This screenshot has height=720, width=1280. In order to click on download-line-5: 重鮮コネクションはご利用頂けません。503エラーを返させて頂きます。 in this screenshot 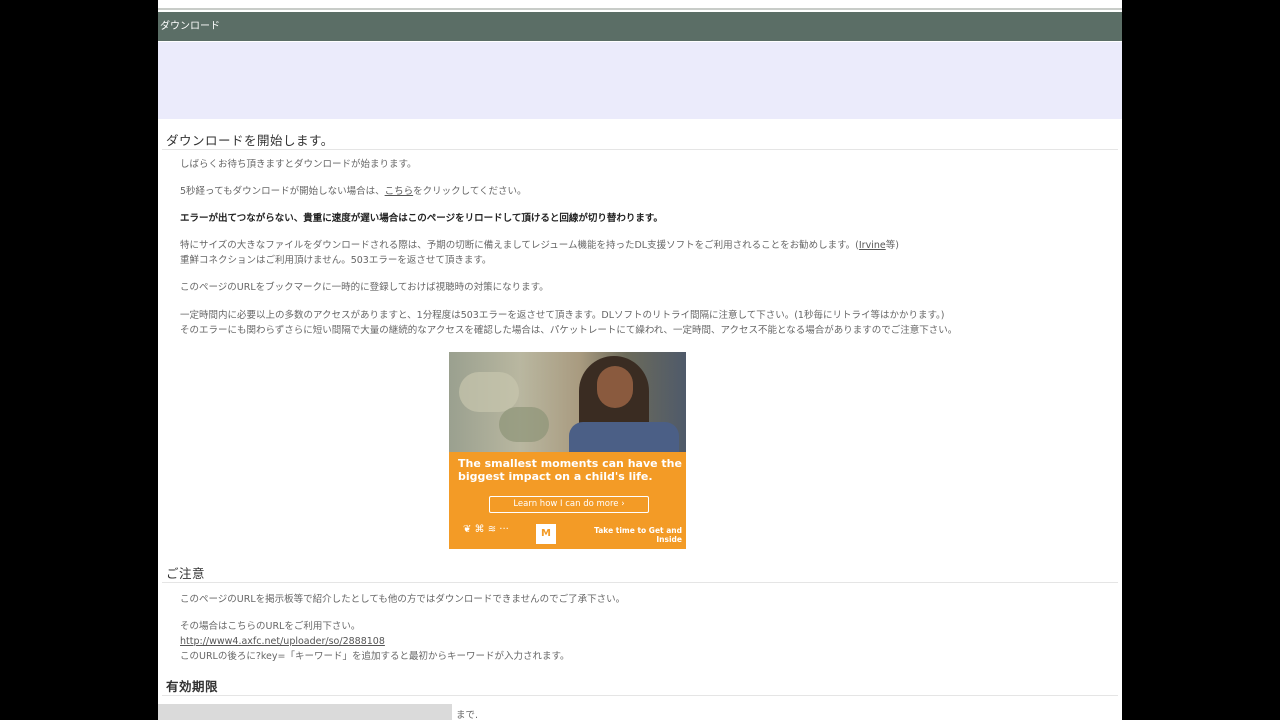, I will do `click(336, 260)`.